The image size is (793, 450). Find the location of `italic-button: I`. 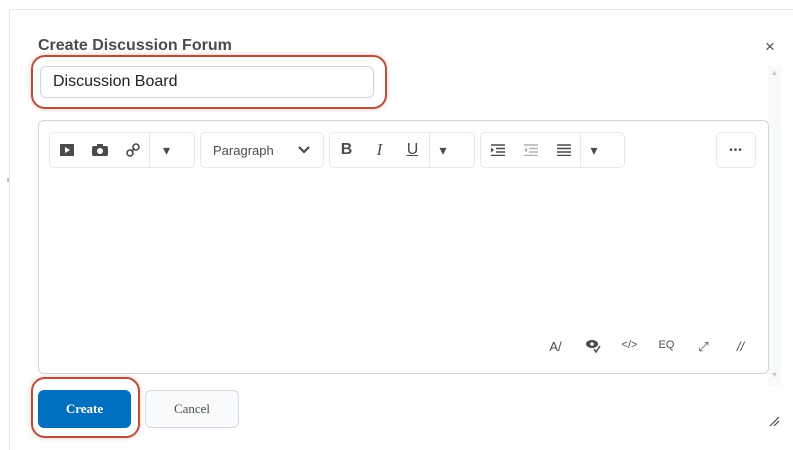

italic-button: I is located at coordinates (379, 150).